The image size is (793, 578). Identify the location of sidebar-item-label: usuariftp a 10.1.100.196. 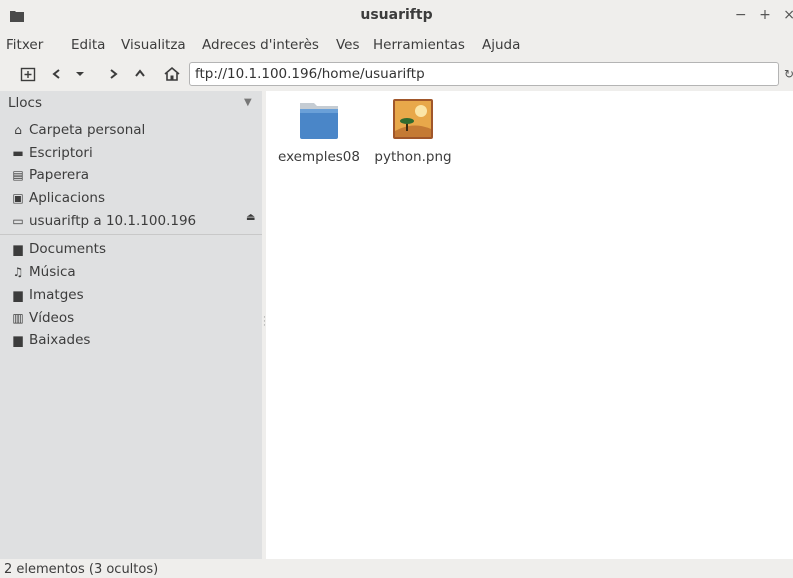
(113, 221).